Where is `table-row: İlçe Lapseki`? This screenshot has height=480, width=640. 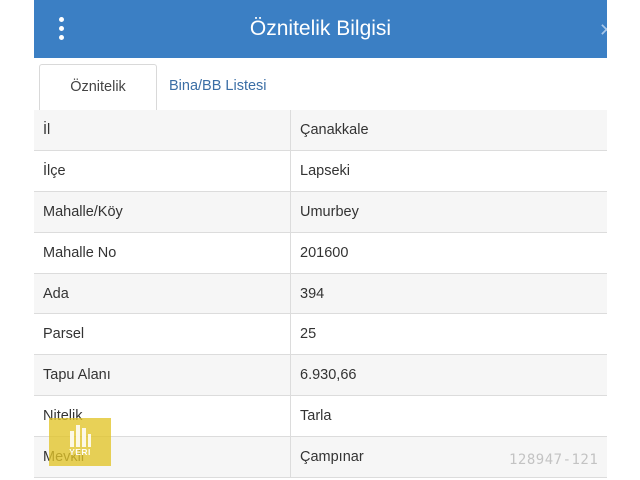 table-row: İlçe Lapseki is located at coordinates (320, 171).